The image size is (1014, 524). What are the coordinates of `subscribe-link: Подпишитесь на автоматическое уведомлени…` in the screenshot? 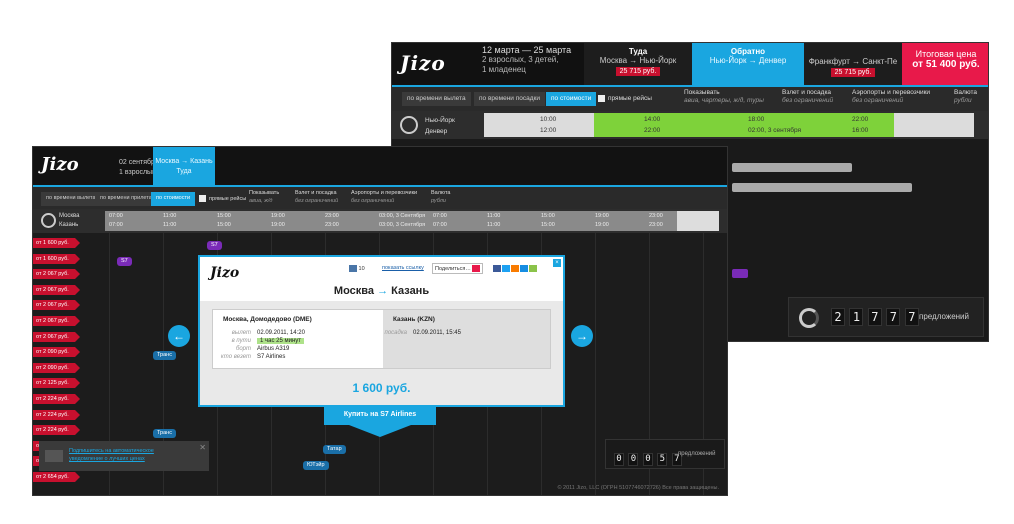 It's located at (111, 455).